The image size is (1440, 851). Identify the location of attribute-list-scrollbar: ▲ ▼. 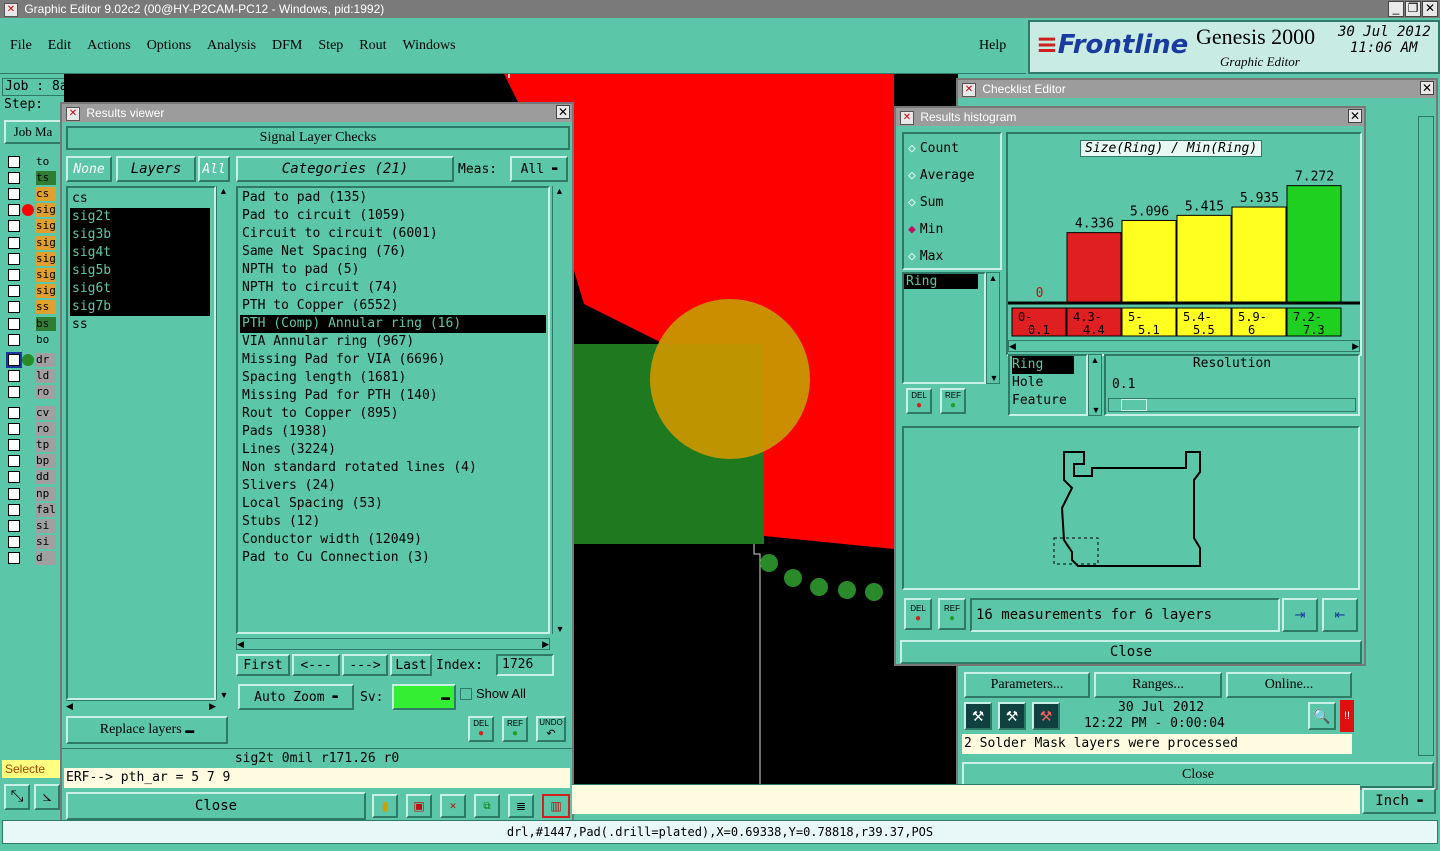
(993, 328).